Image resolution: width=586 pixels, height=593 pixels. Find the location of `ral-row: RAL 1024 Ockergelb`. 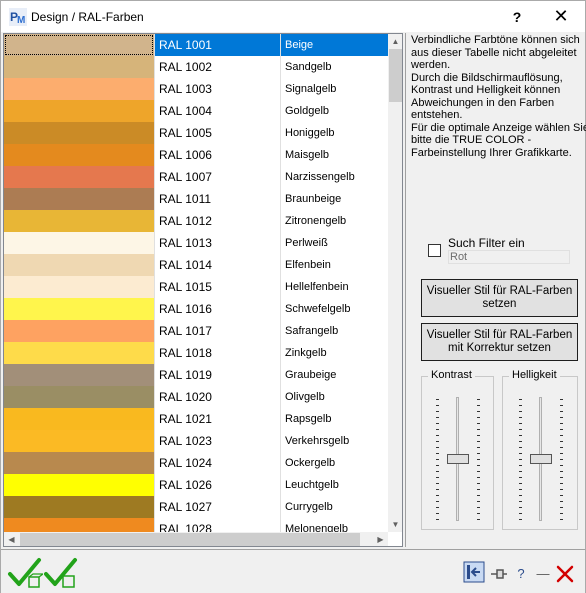

ral-row: RAL 1024 Ockergelb is located at coordinates (196, 463).